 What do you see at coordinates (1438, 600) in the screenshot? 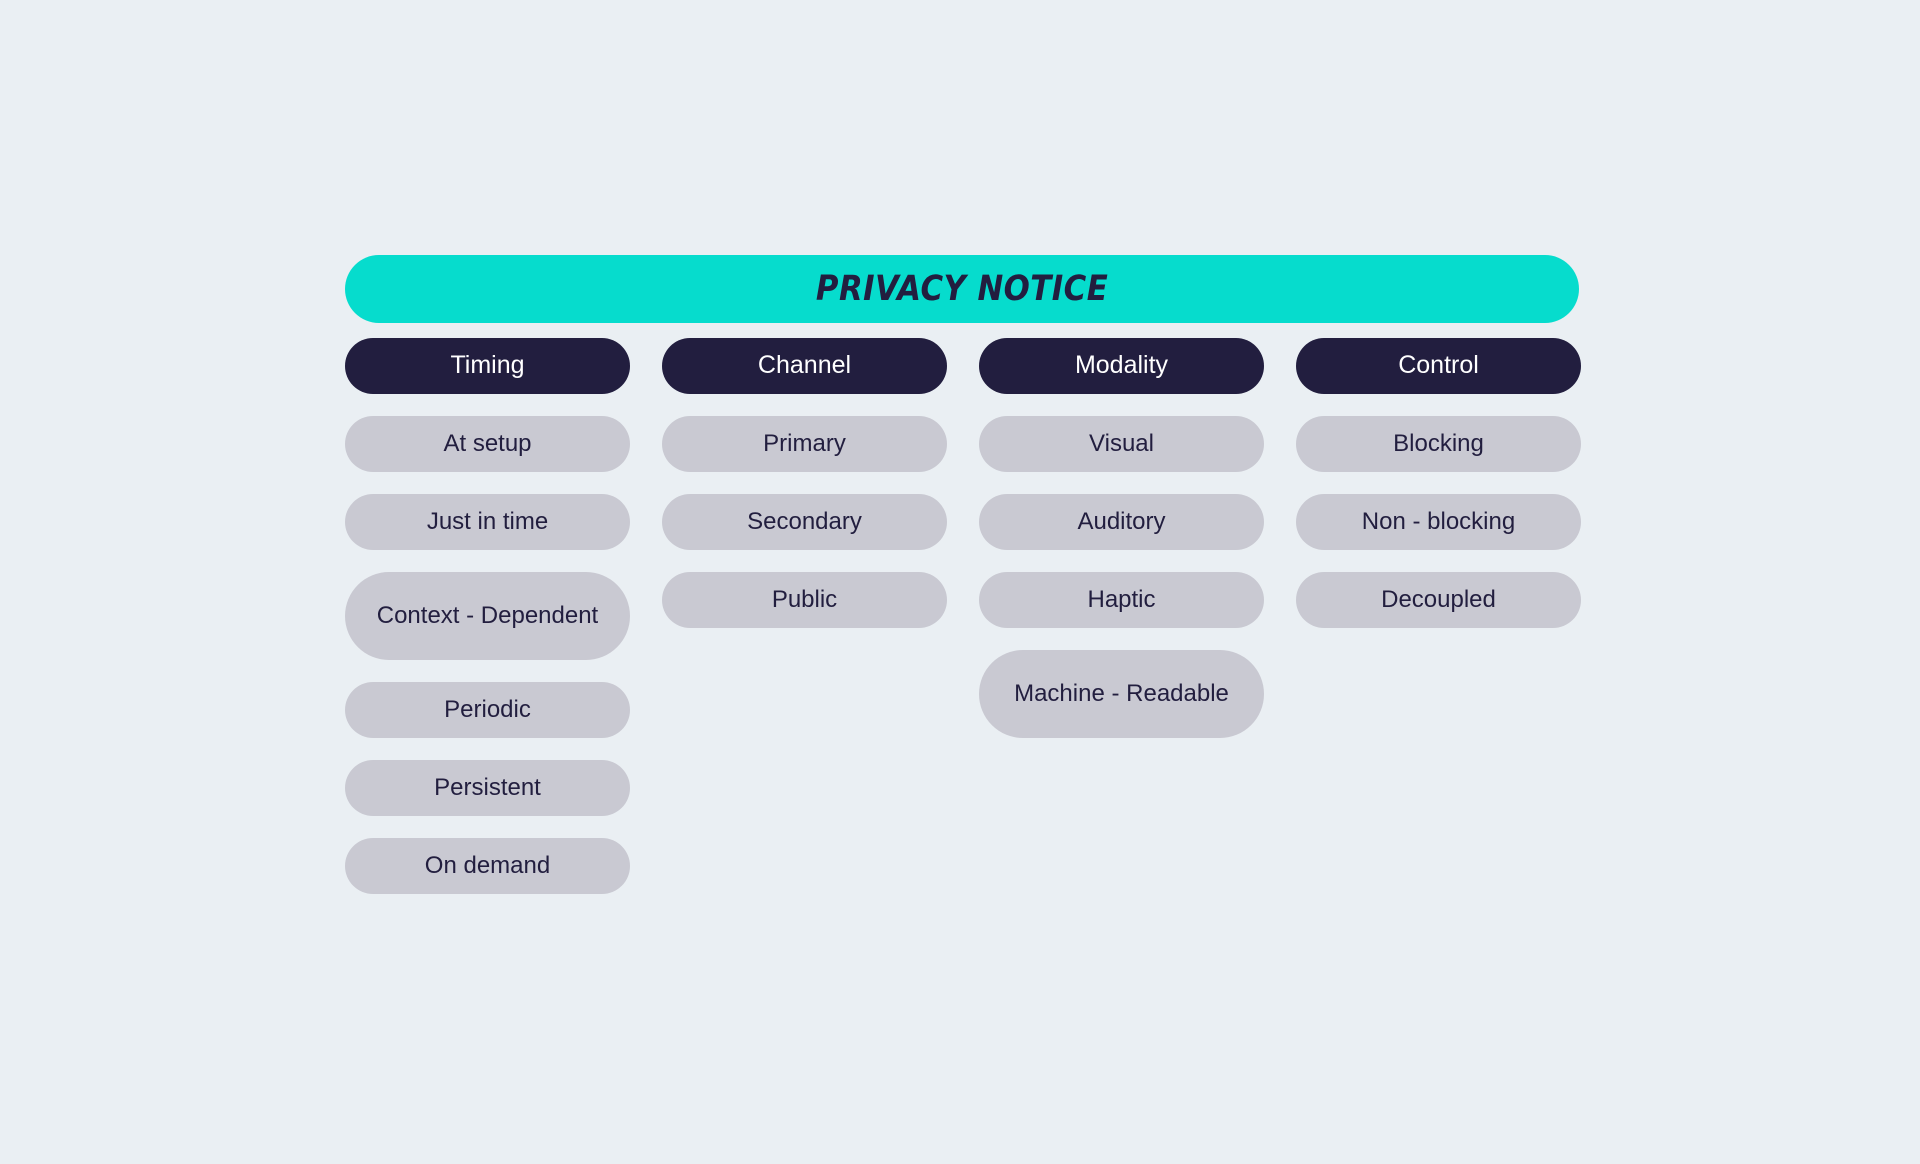
I see `item-pill: Decoupled` at bounding box center [1438, 600].